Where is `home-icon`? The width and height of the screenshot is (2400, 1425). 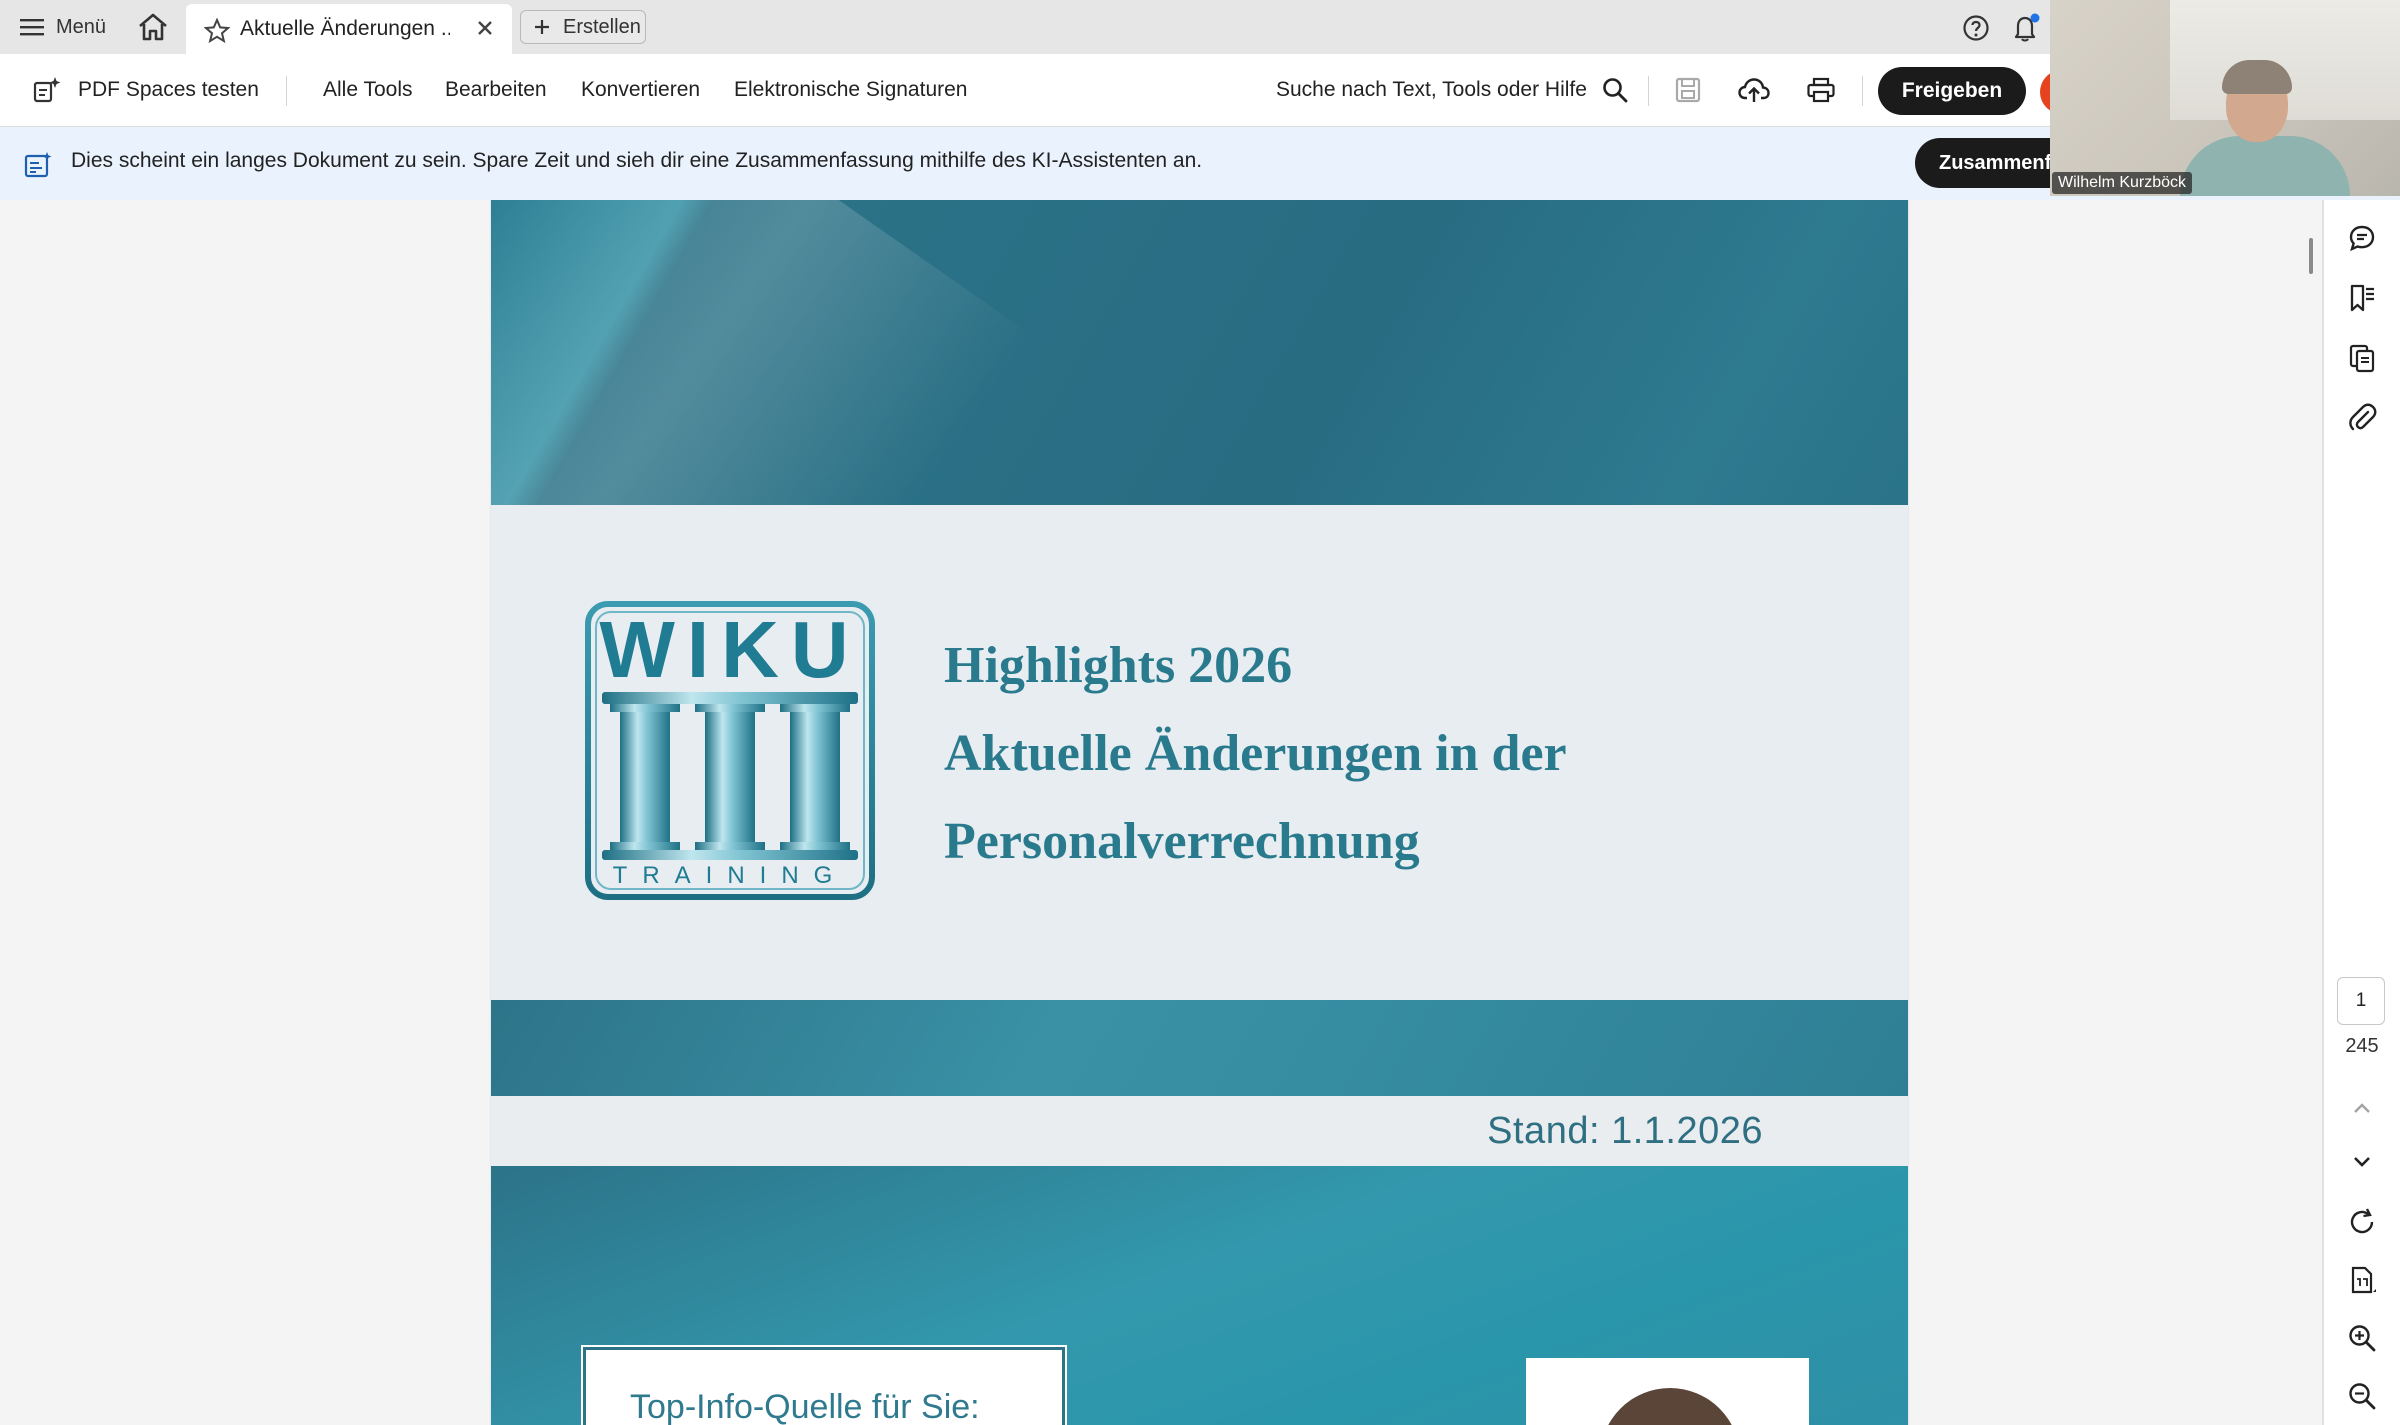
home-icon is located at coordinates (153, 27).